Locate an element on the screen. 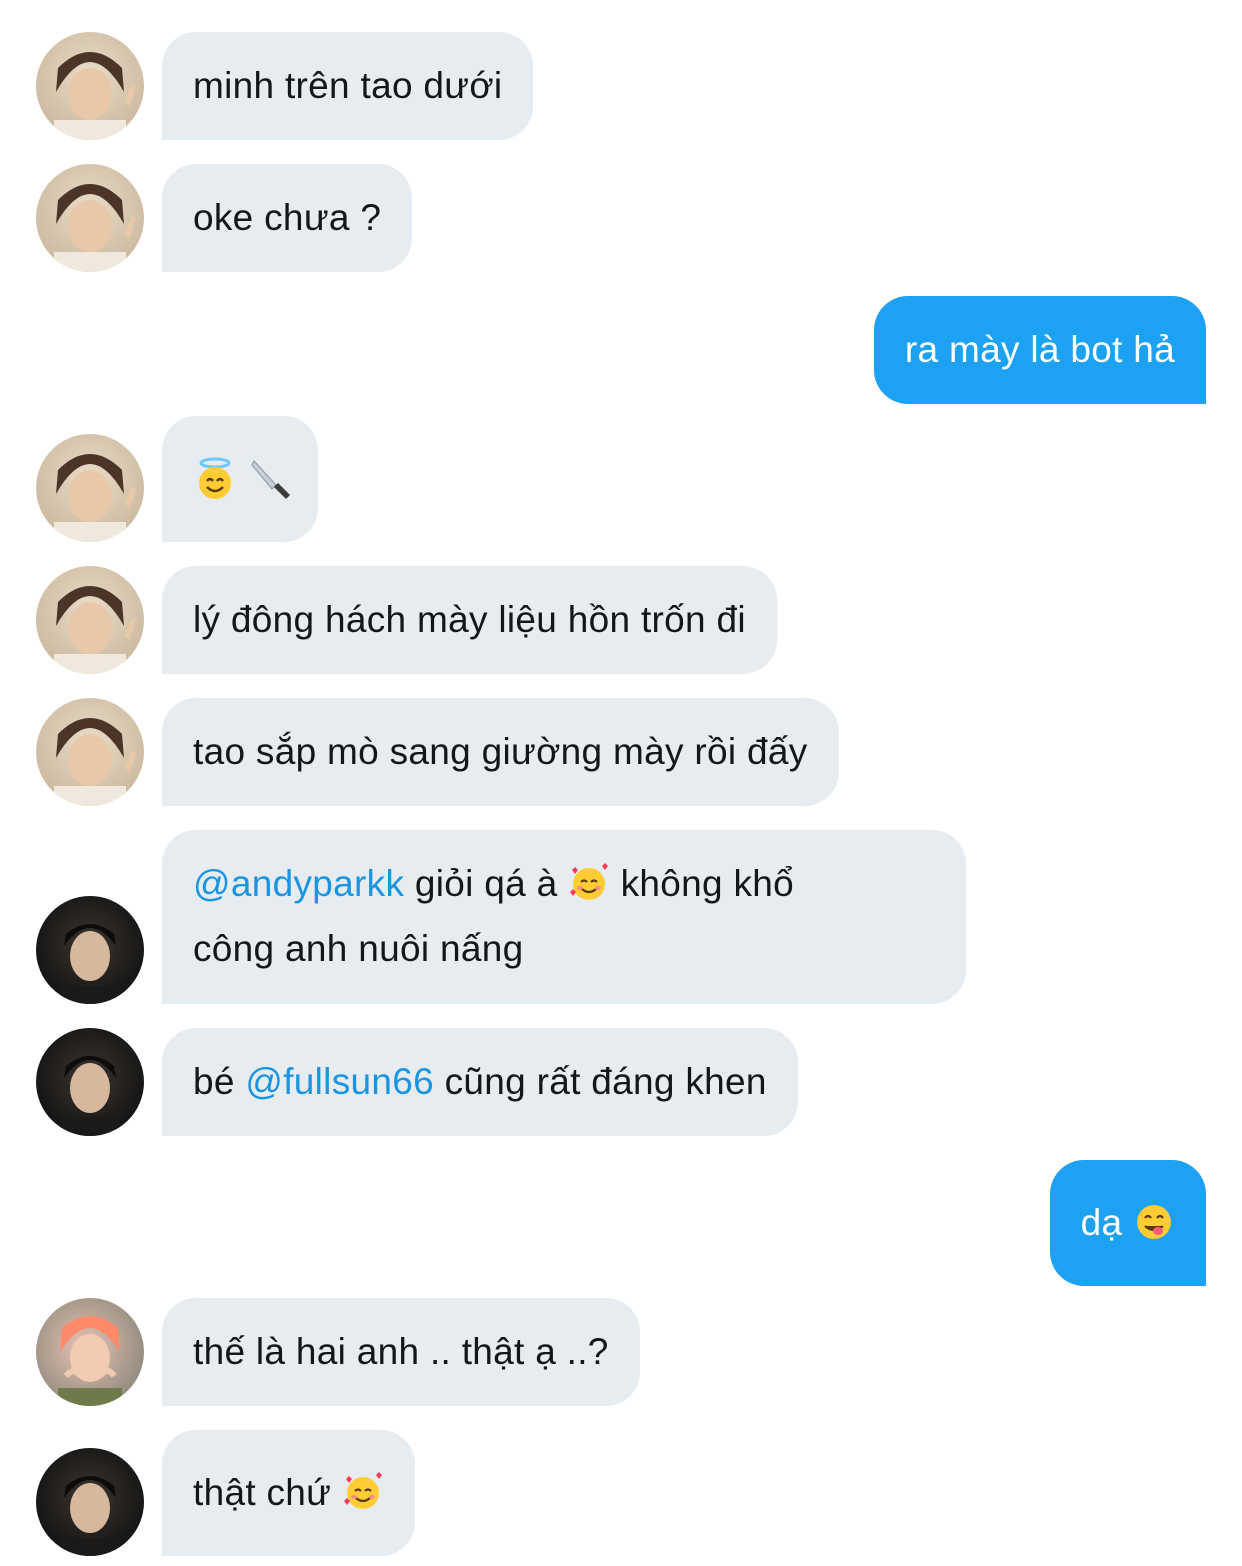 The width and height of the screenshot is (1242, 1566). message-bubble-outgoing: ra mày là bot hả is located at coordinates (1039, 350).